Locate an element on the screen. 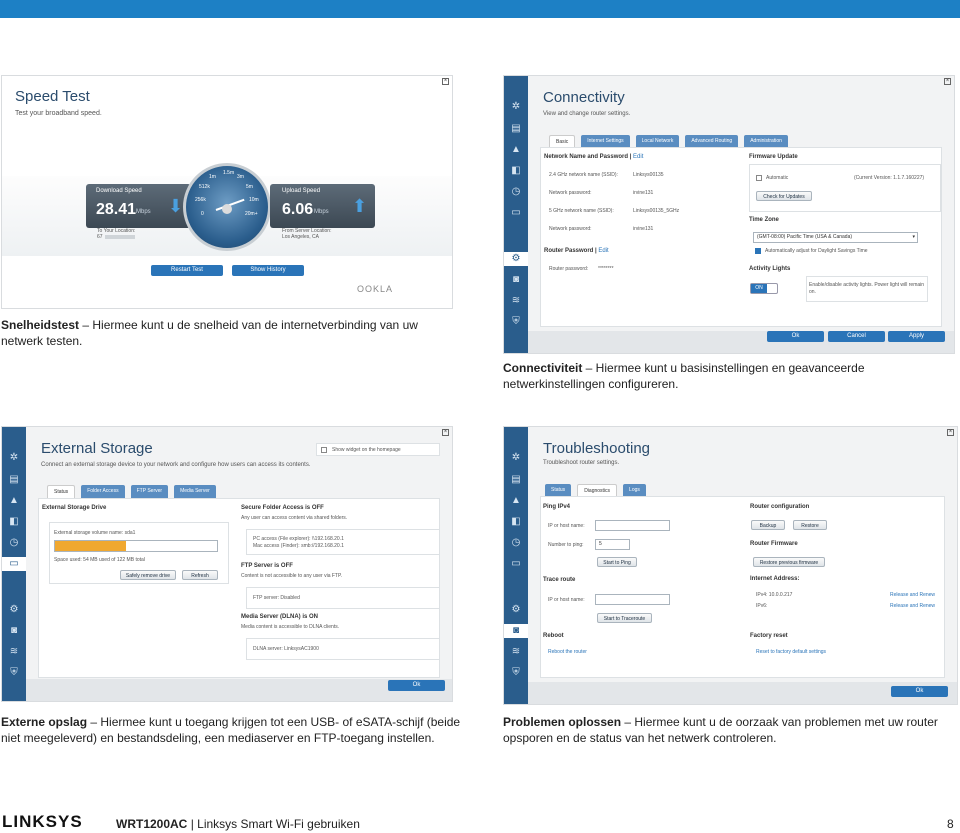 The image size is (960, 833). gauge-tick: 3m is located at coordinates (240, 177).